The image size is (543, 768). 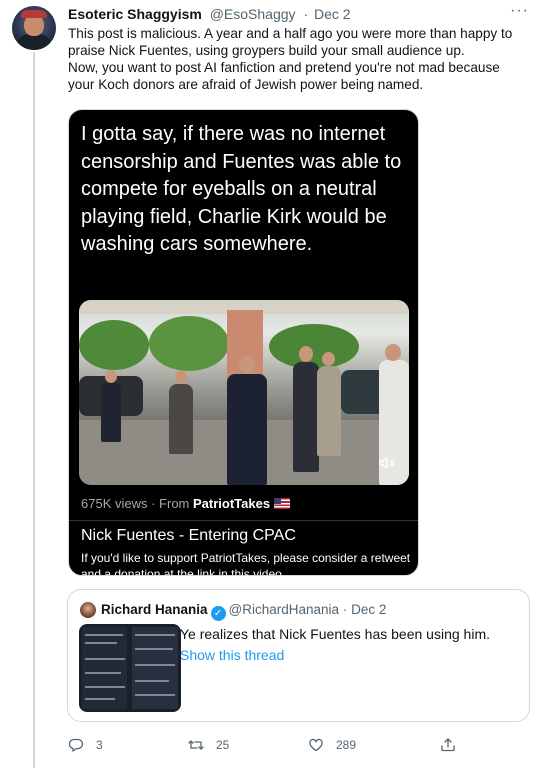 What do you see at coordinates (223, 745) in the screenshot?
I see `retweet-count: 25` at bounding box center [223, 745].